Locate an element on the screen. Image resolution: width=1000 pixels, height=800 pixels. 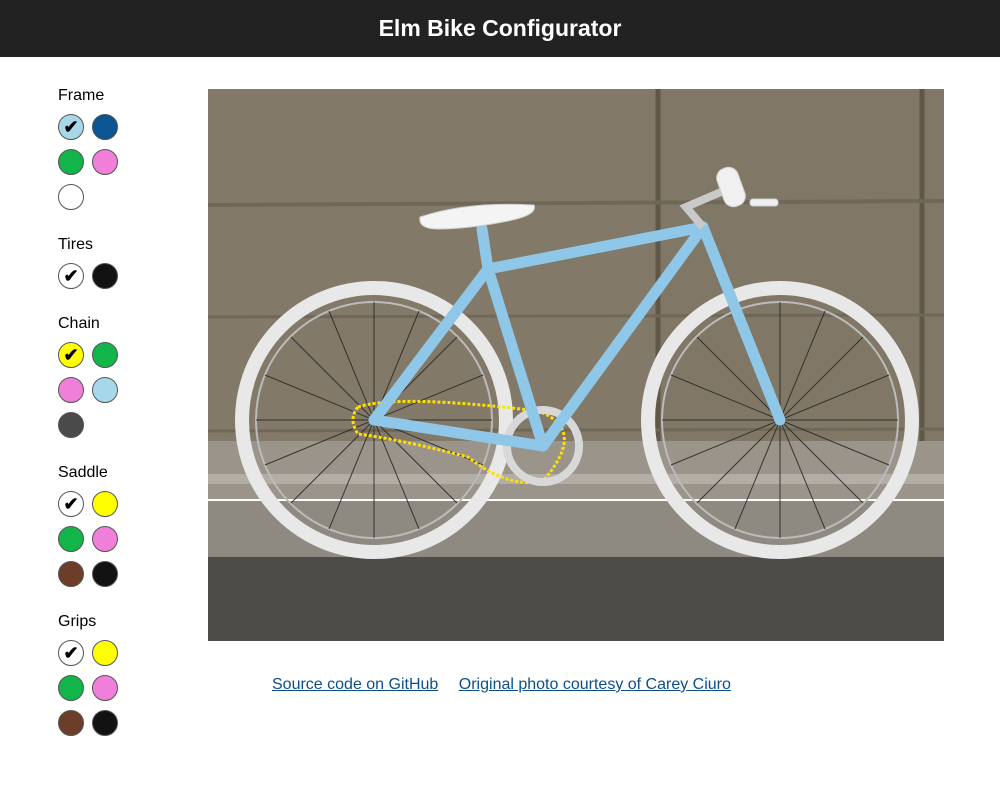
option-group-chain: Chain ✔ is located at coordinates (113, 381).